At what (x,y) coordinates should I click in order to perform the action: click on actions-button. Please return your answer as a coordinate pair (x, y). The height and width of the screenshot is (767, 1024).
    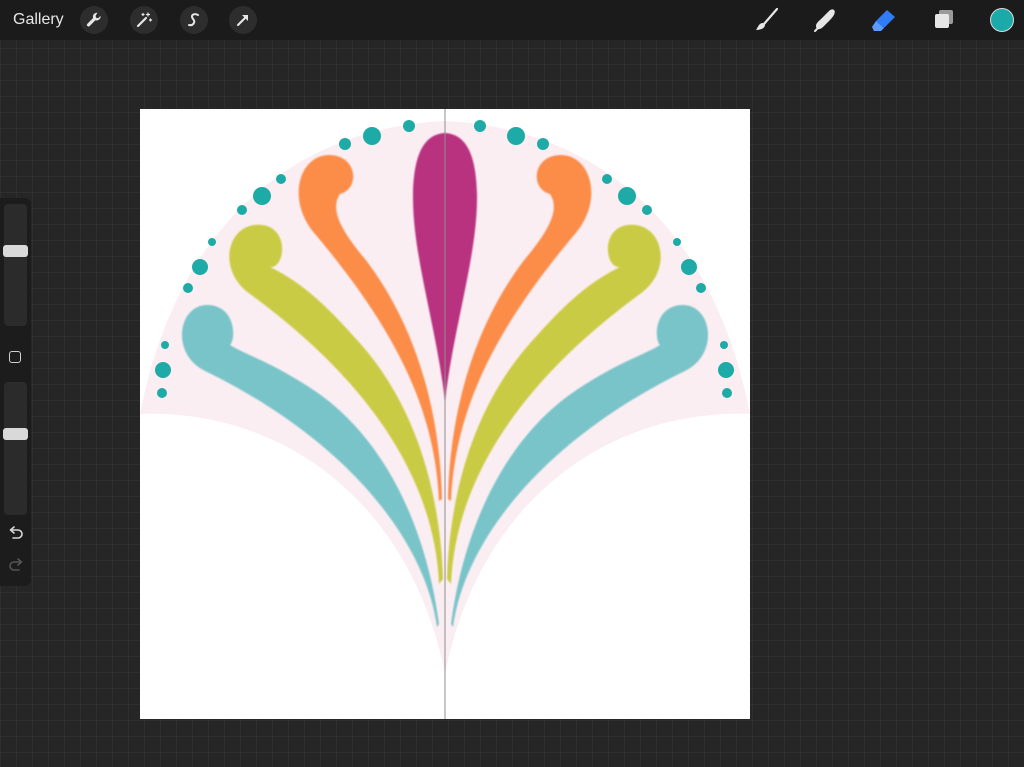
    Looking at the image, I should click on (94, 20).